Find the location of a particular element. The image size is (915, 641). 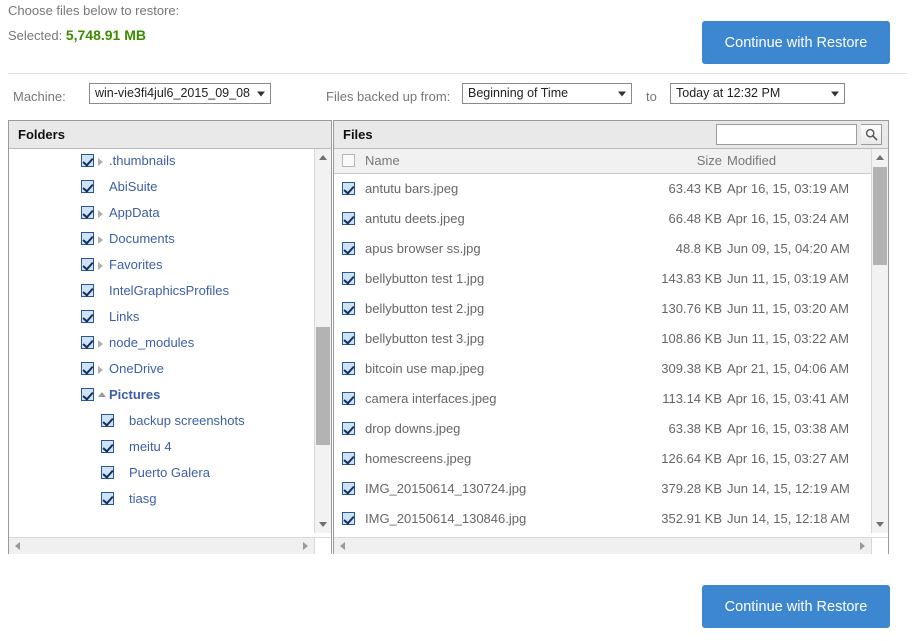

folder-tree-row: backup screenshots is located at coordinates (161, 422).